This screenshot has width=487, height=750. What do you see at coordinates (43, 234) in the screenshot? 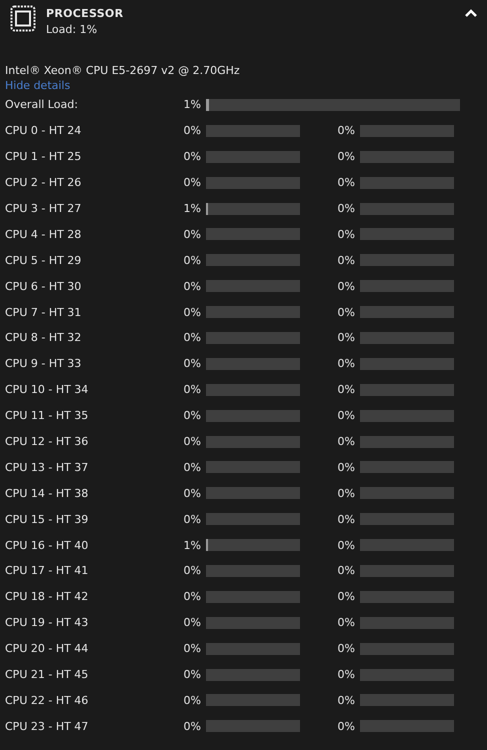
I see `cpu-label: CPU 4 - HT 28` at bounding box center [43, 234].